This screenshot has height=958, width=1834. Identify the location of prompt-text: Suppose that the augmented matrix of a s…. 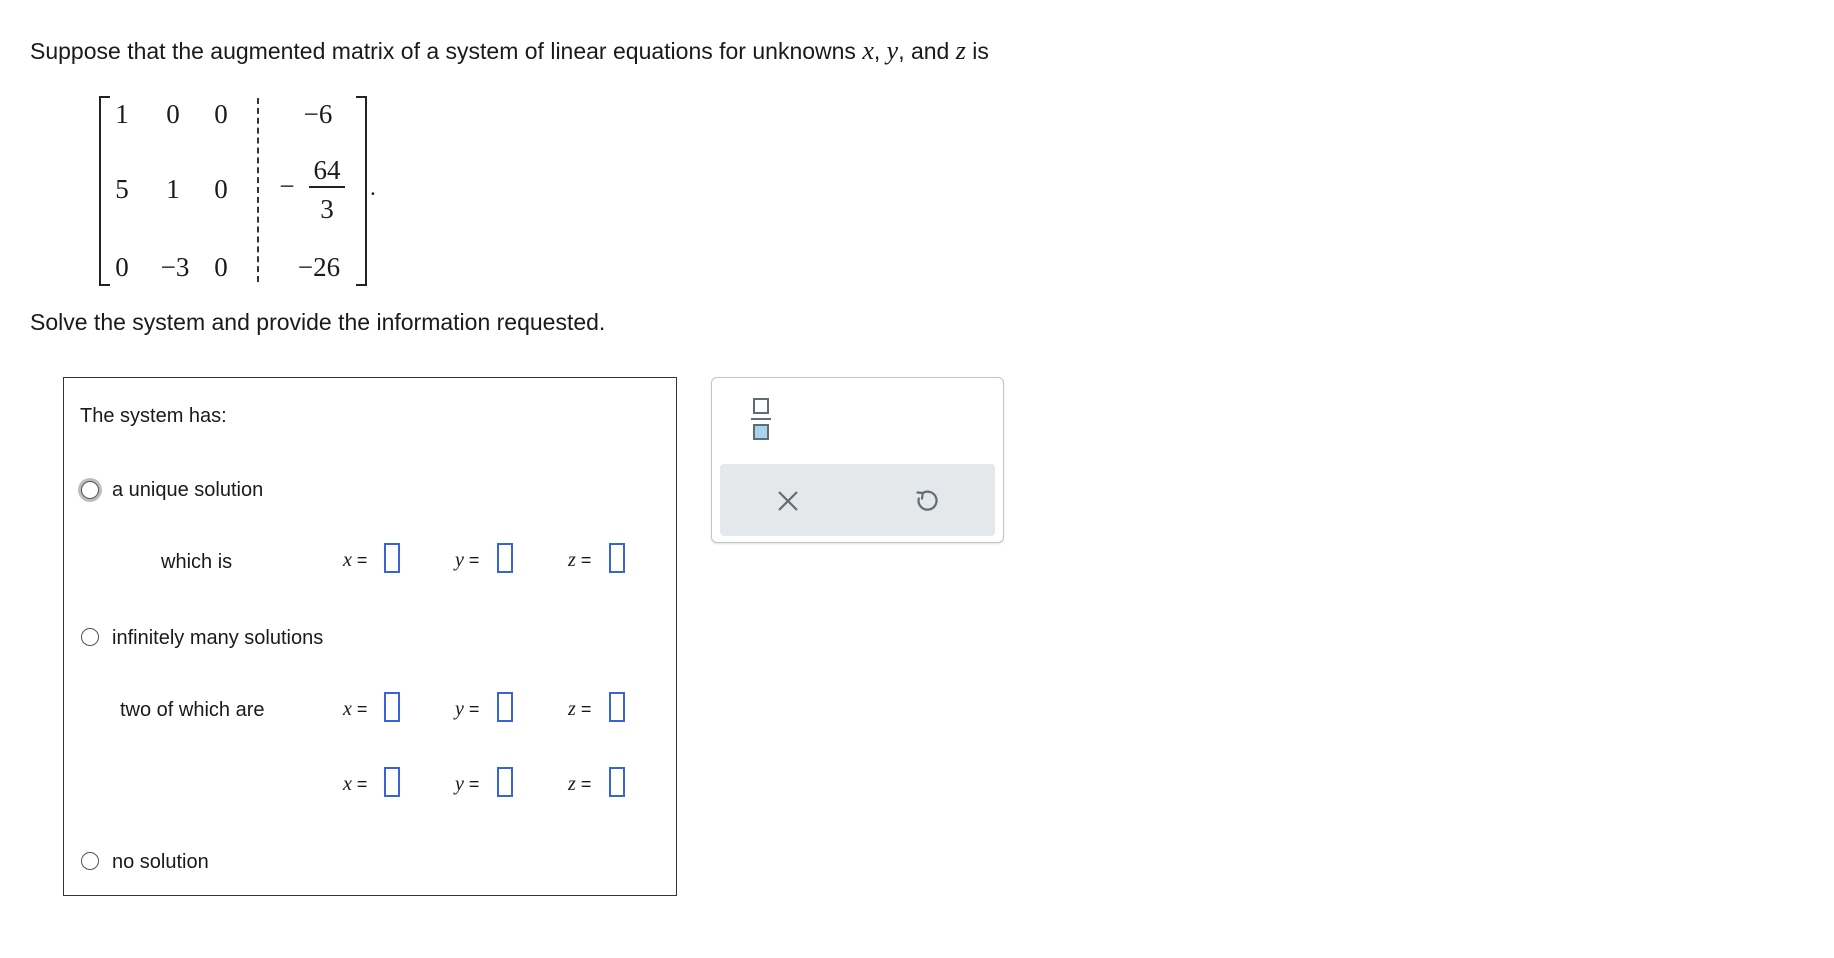
(446, 51).